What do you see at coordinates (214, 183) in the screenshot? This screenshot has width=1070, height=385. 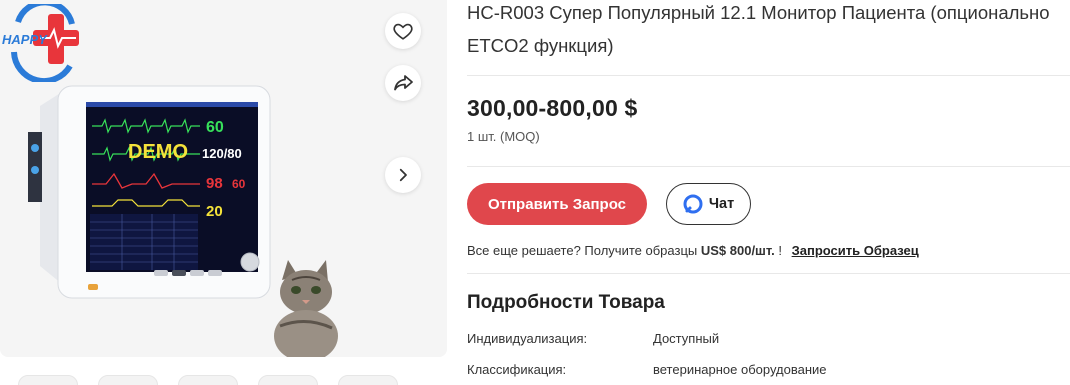 I see `svg-text: 98` at bounding box center [214, 183].